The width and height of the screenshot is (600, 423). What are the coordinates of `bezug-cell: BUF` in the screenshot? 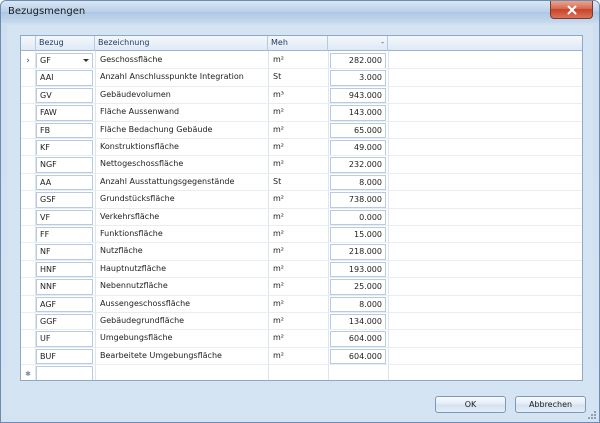 It's located at (64, 356).